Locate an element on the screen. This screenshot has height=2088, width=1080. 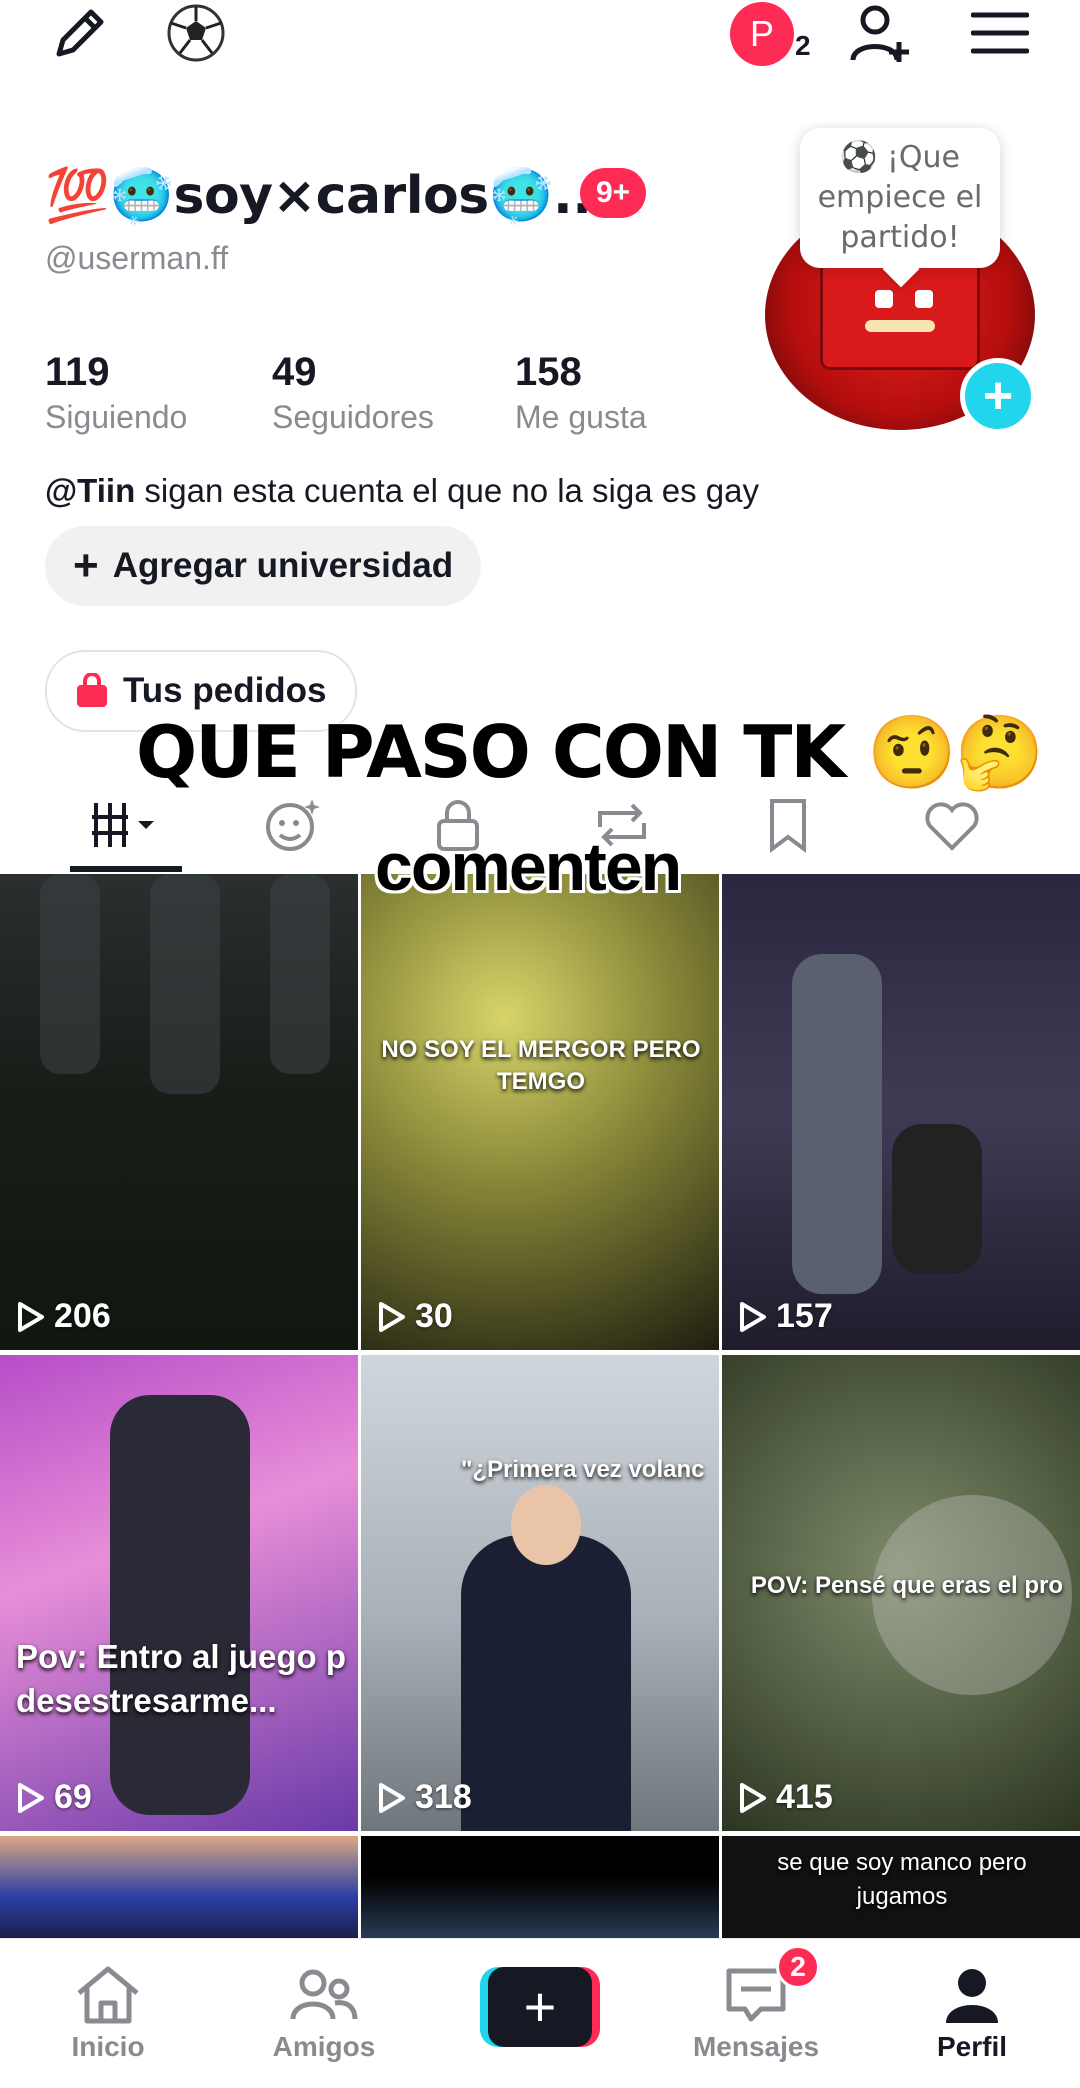
profile-username: @userman.ff is located at coordinates (137, 258).